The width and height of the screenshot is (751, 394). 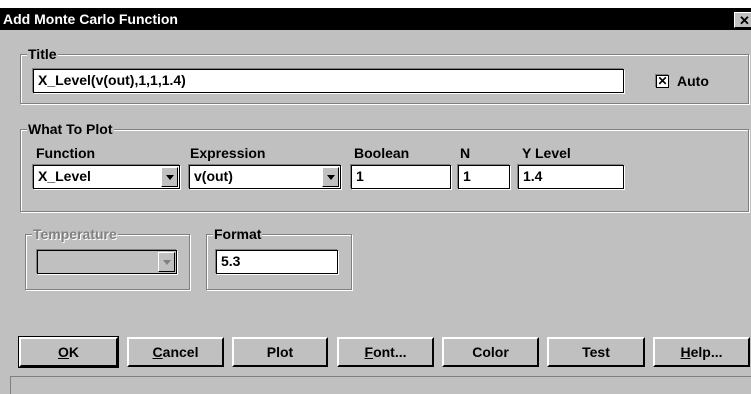 What do you see at coordinates (382, 153) in the screenshot?
I see `boolean-label: Boolean` at bounding box center [382, 153].